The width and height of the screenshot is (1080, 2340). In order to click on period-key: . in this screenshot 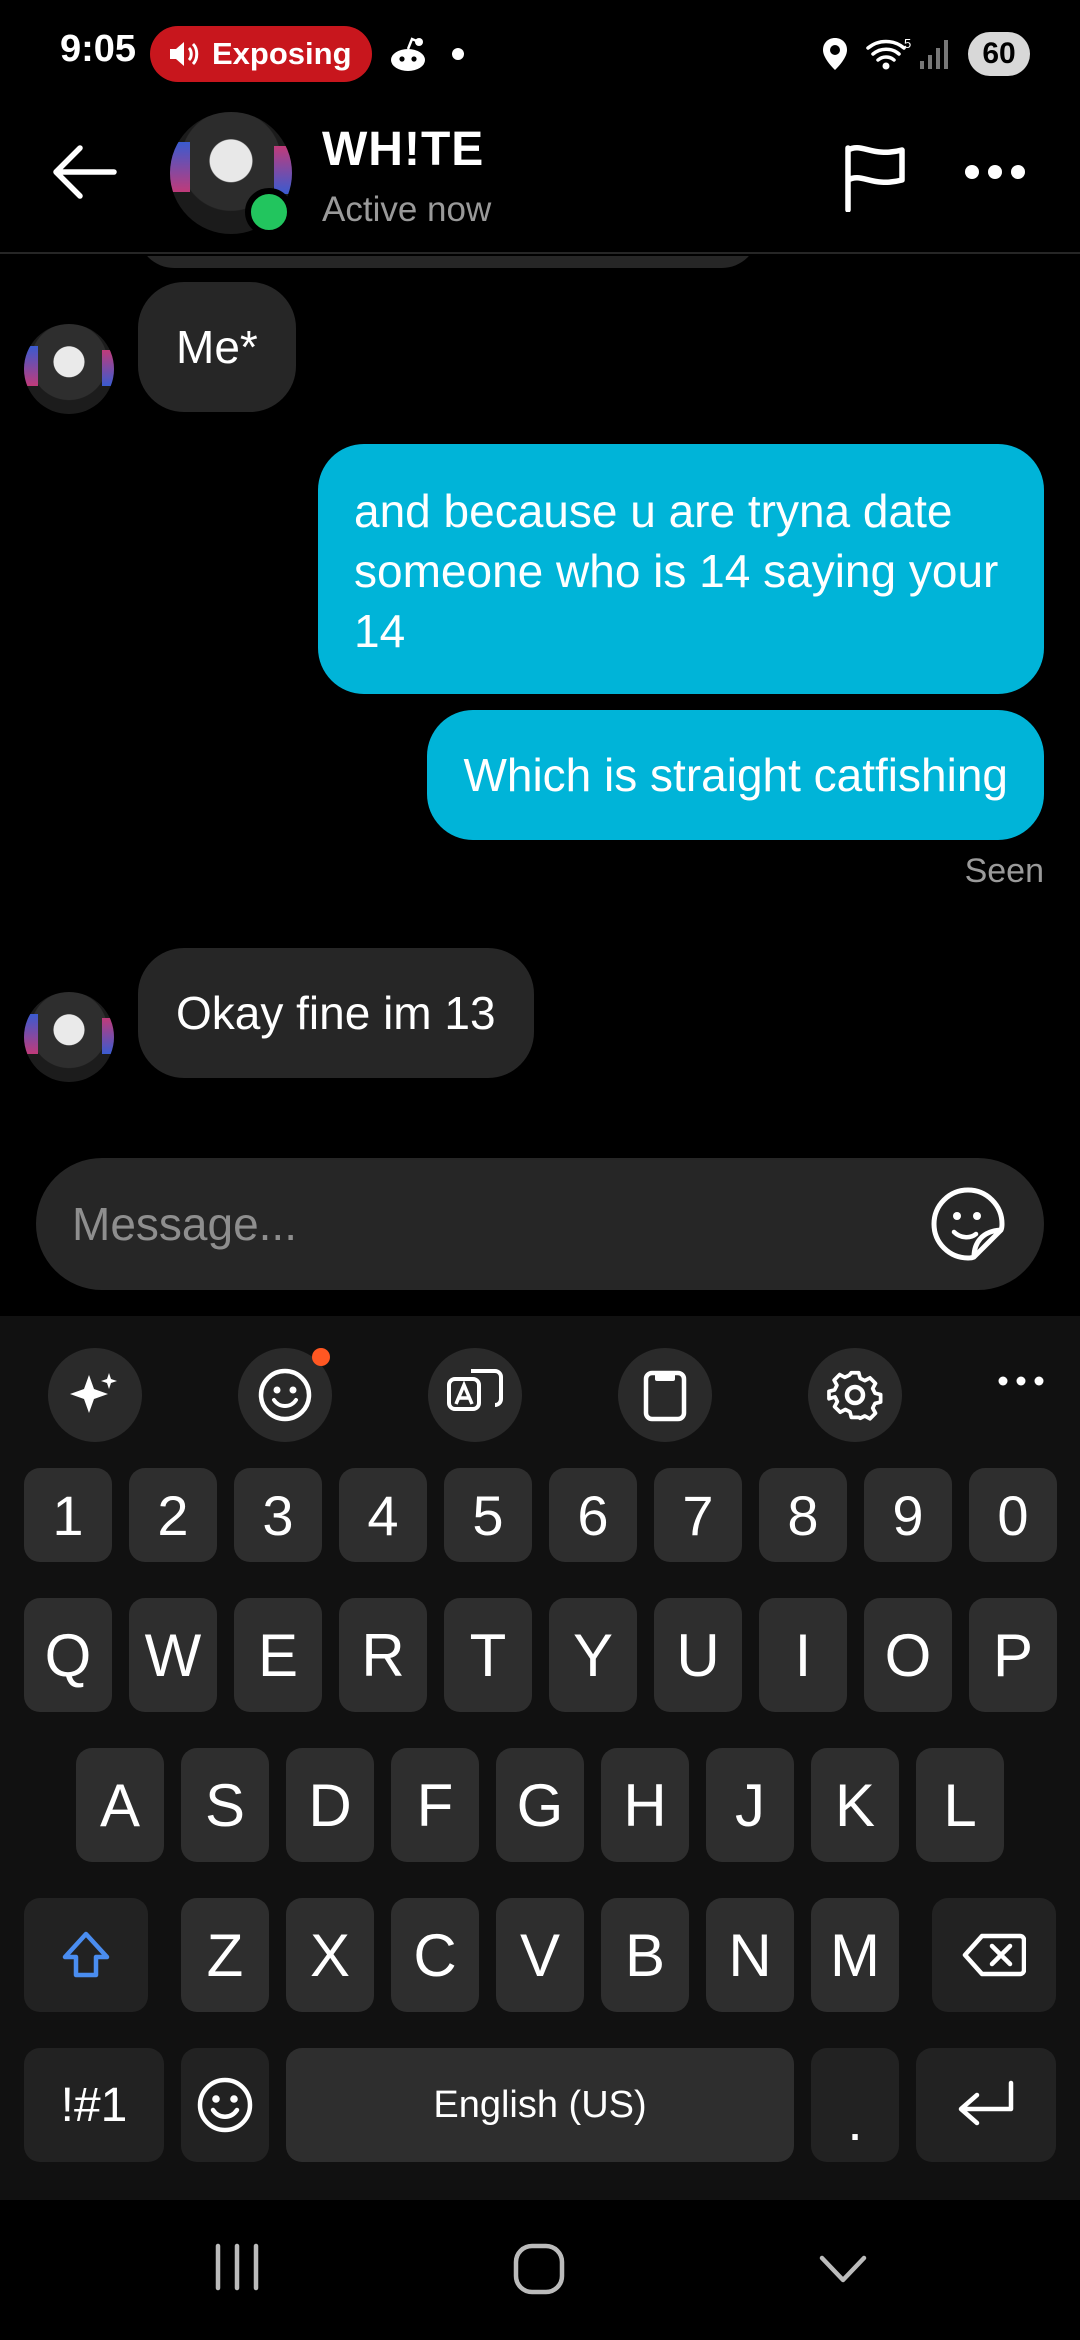, I will do `click(855, 2105)`.